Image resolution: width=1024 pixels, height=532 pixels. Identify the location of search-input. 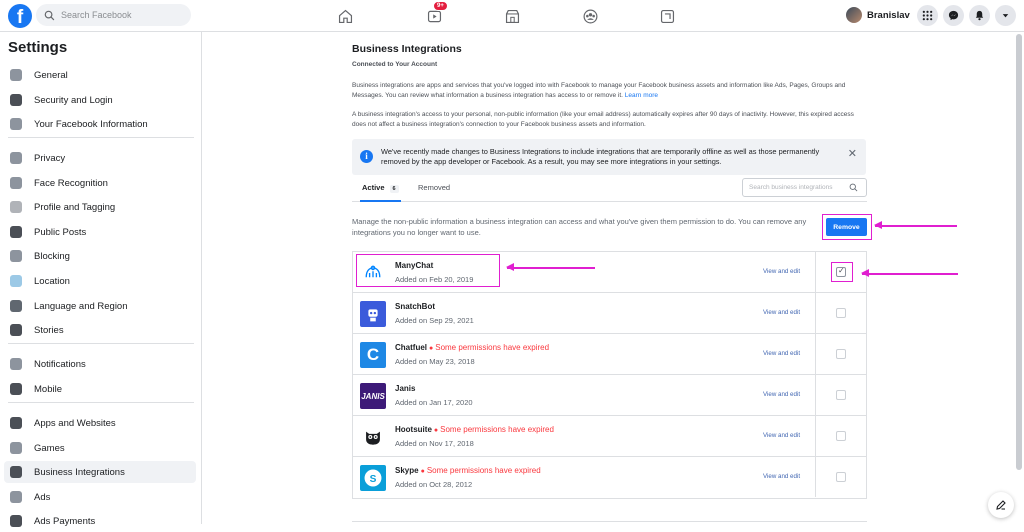
(121, 15).